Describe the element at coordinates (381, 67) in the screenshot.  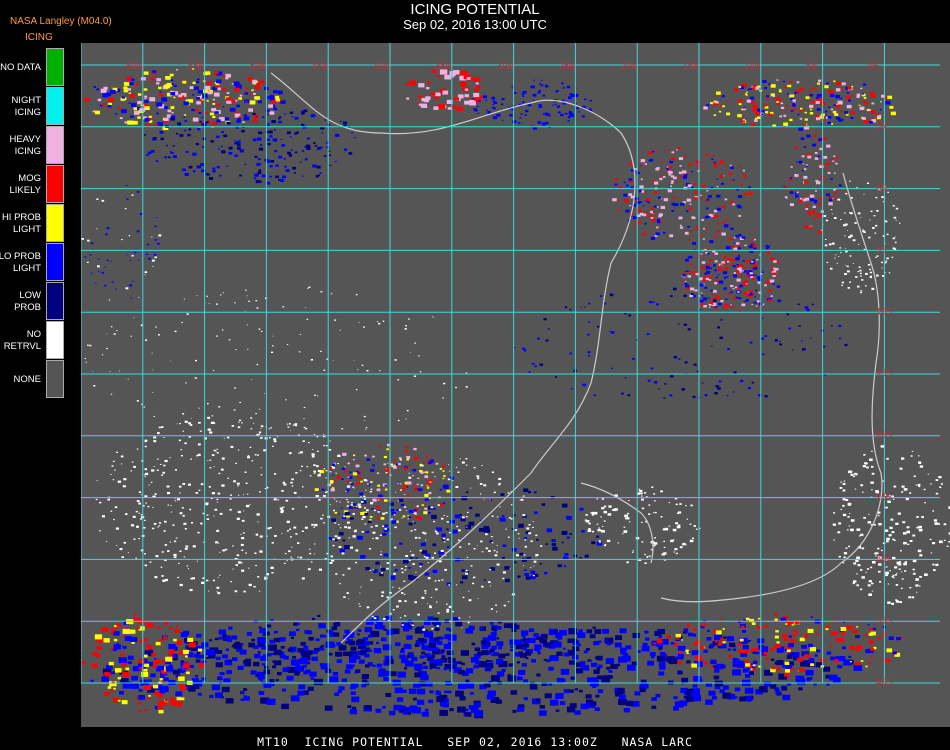
I see `longitude-label: 40W` at that location.